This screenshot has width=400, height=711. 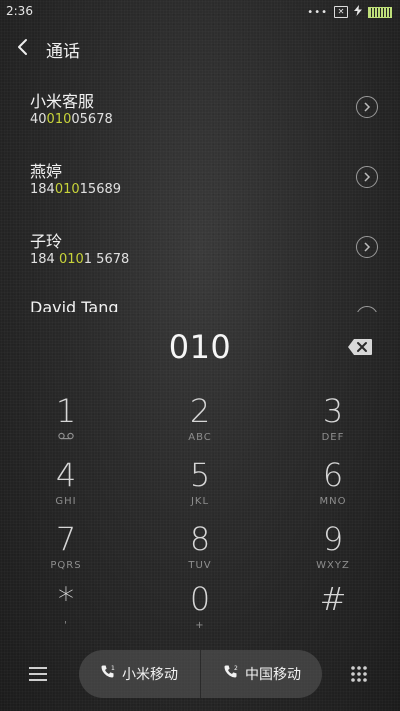 What do you see at coordinates (66, 565) in the screenshot?
I see `key-letters: PQRS` at bounding box center [66, 565].